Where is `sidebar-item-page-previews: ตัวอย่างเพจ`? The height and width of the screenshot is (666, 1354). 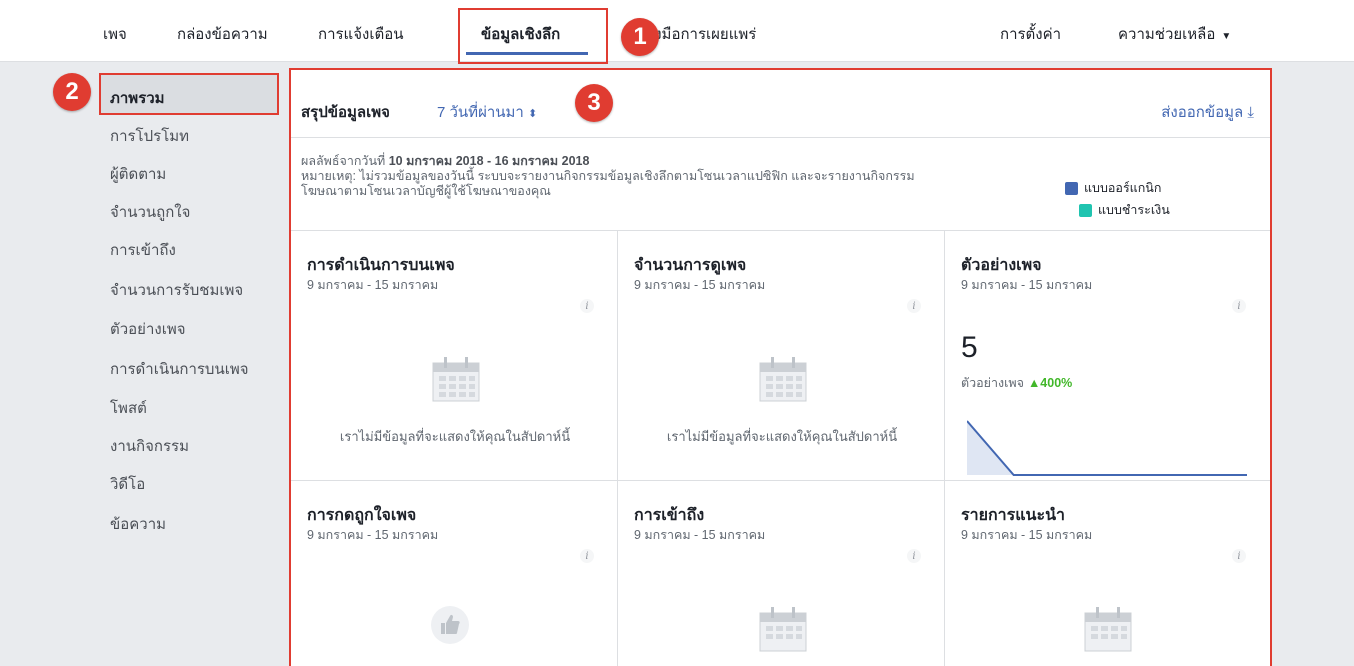 sidebar-item-page-previews: ตัวอย่างเพจ is located at coordinates (148, 329).